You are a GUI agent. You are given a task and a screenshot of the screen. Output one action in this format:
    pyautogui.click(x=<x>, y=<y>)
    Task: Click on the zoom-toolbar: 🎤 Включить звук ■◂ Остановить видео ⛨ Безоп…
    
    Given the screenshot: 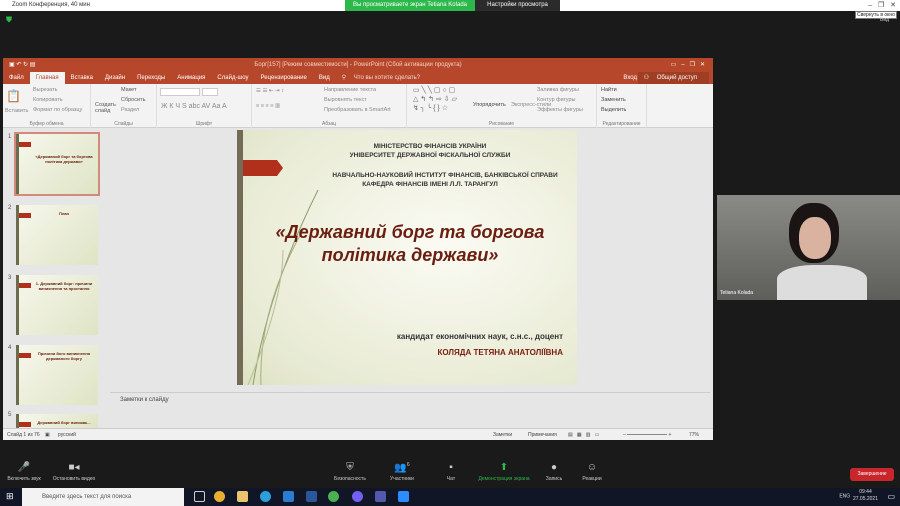 What is the action you would take?
    pyautogui.click(x=450, y=473)
    